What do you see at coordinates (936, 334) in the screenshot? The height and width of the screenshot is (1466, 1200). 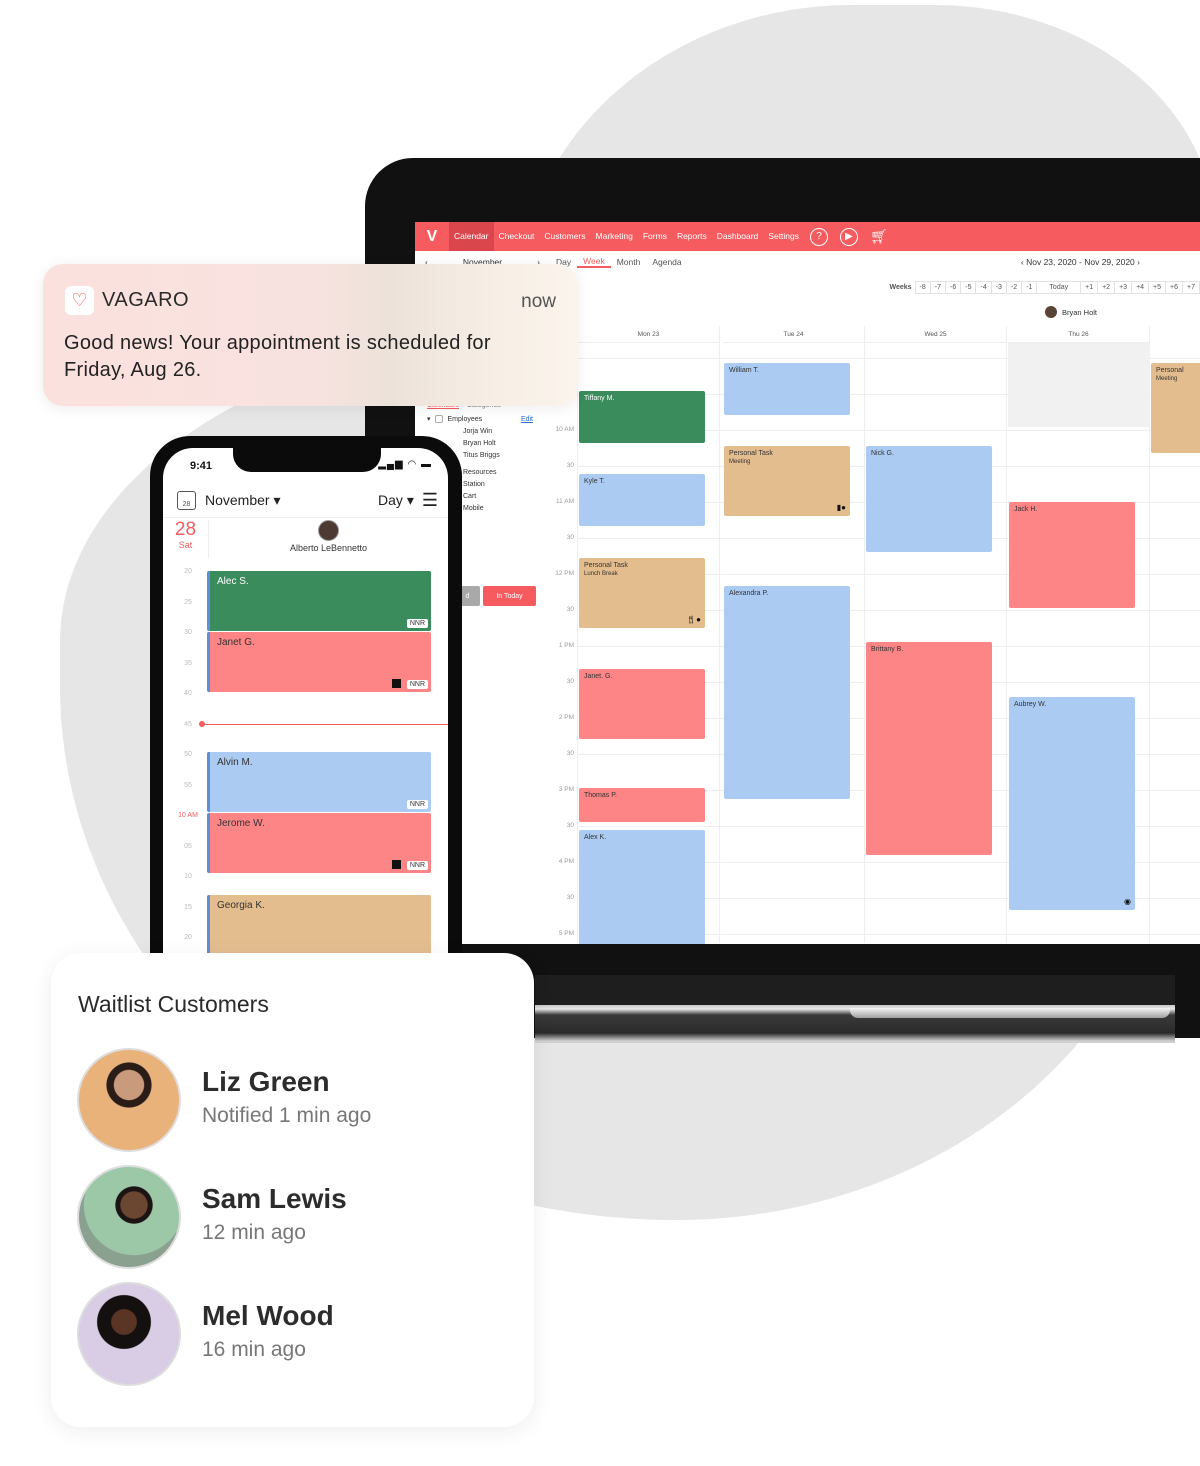 I see `day-header: Wed 25` at bounding box center [936, 334].